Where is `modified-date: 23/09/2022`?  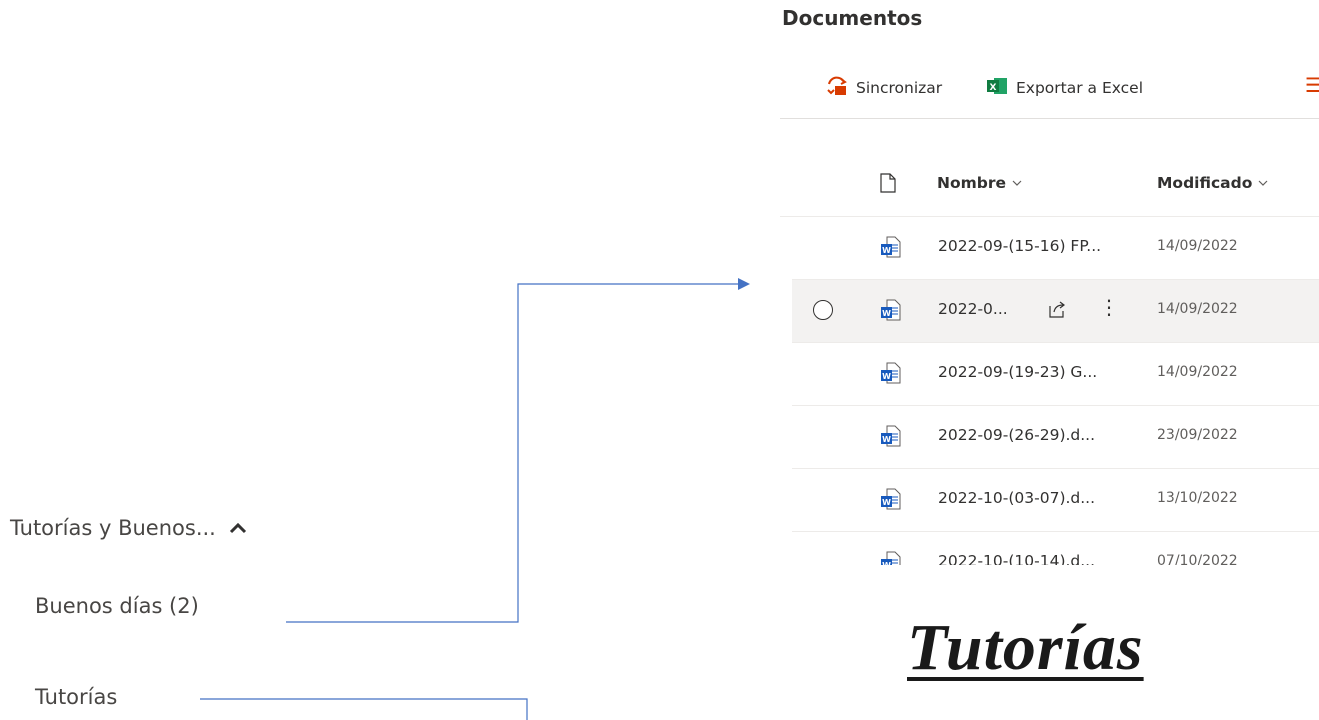 modified-date: 23/09/2022 is located at coordinates (1197, 435).